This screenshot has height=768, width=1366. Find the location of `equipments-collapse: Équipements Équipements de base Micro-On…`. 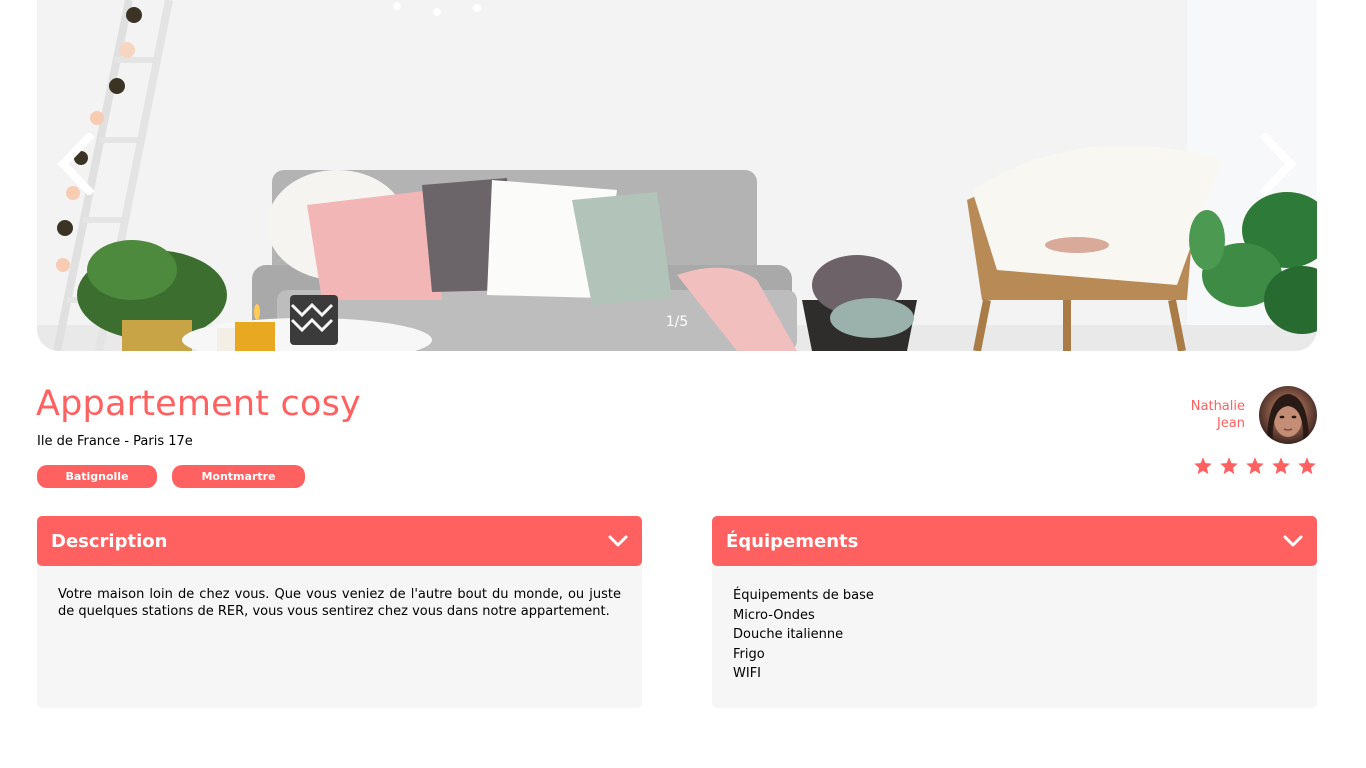

equipments-collapse: Équipements Équipements de base Micro-On… is located at coordinates (1014, 612).